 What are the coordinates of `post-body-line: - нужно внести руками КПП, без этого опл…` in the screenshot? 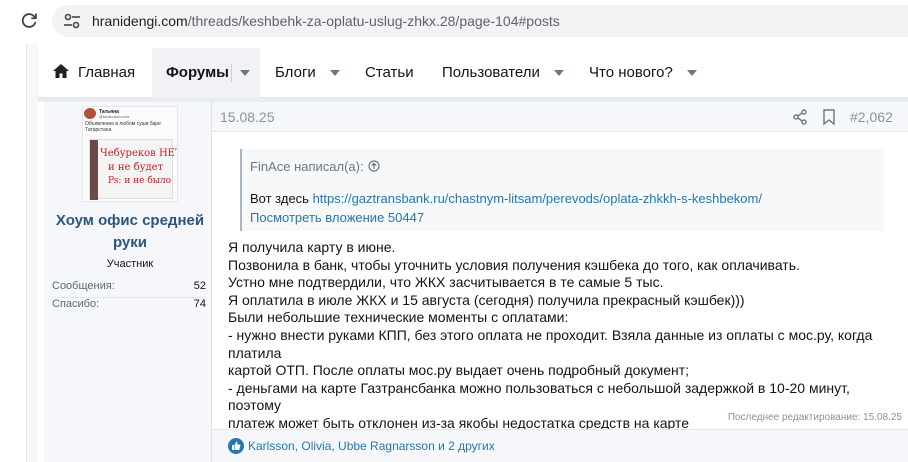 It's located at (552, 343).